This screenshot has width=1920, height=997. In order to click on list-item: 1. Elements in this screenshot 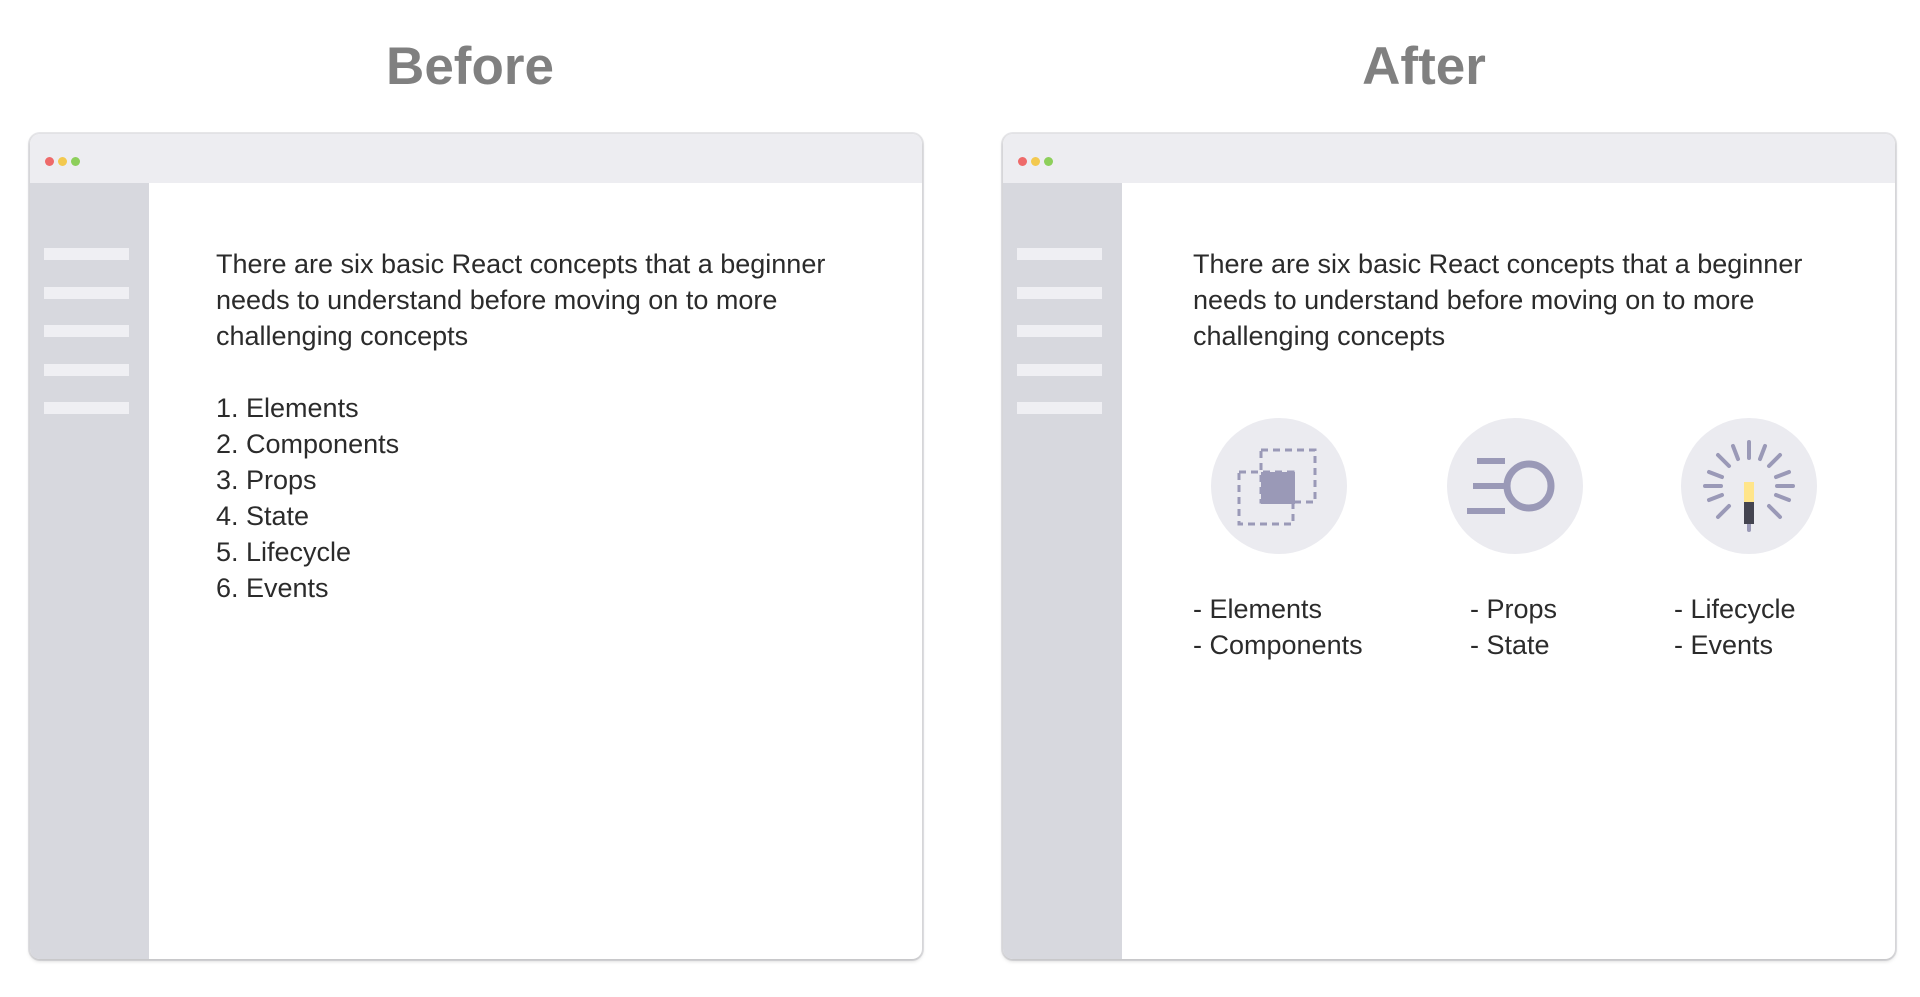, I will do `click(287, 408)`.